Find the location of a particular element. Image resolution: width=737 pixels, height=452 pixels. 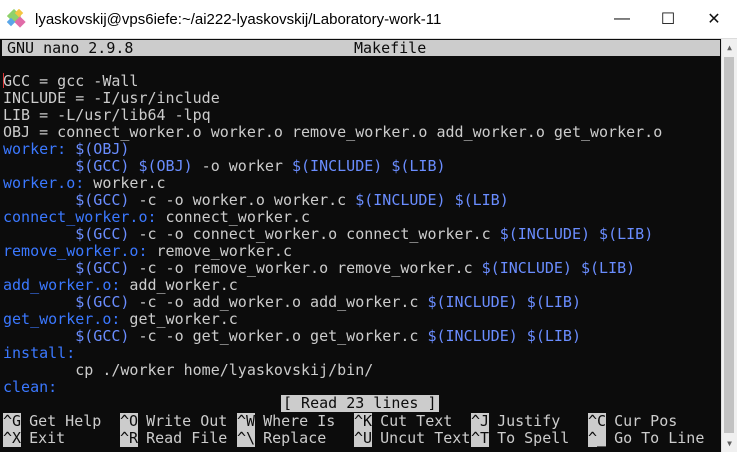

code-text: add_worker.c is located at coordinates (179, 285).